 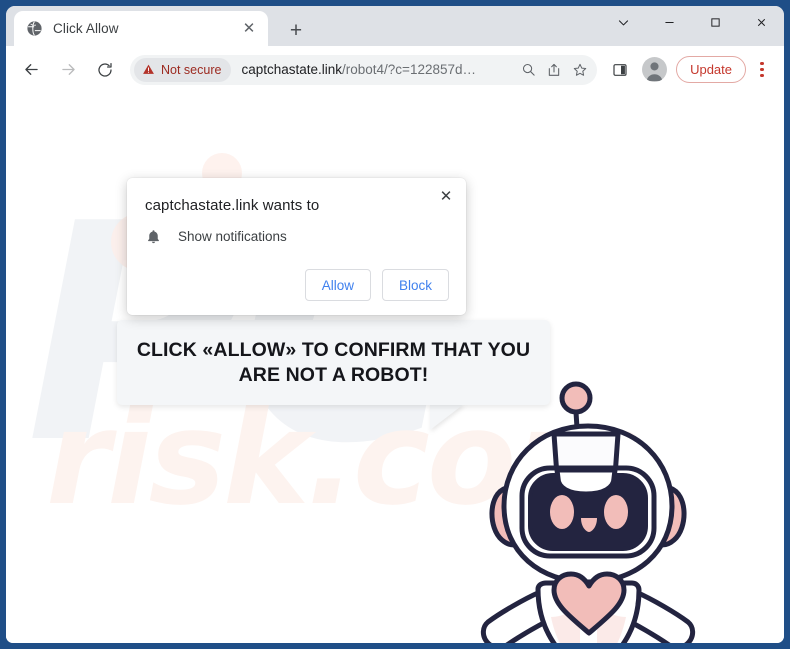 What do you see at coordinates (68, 70) in the screenshot?
I see `forward-arrow-icon` at bounding box center [68, 70].